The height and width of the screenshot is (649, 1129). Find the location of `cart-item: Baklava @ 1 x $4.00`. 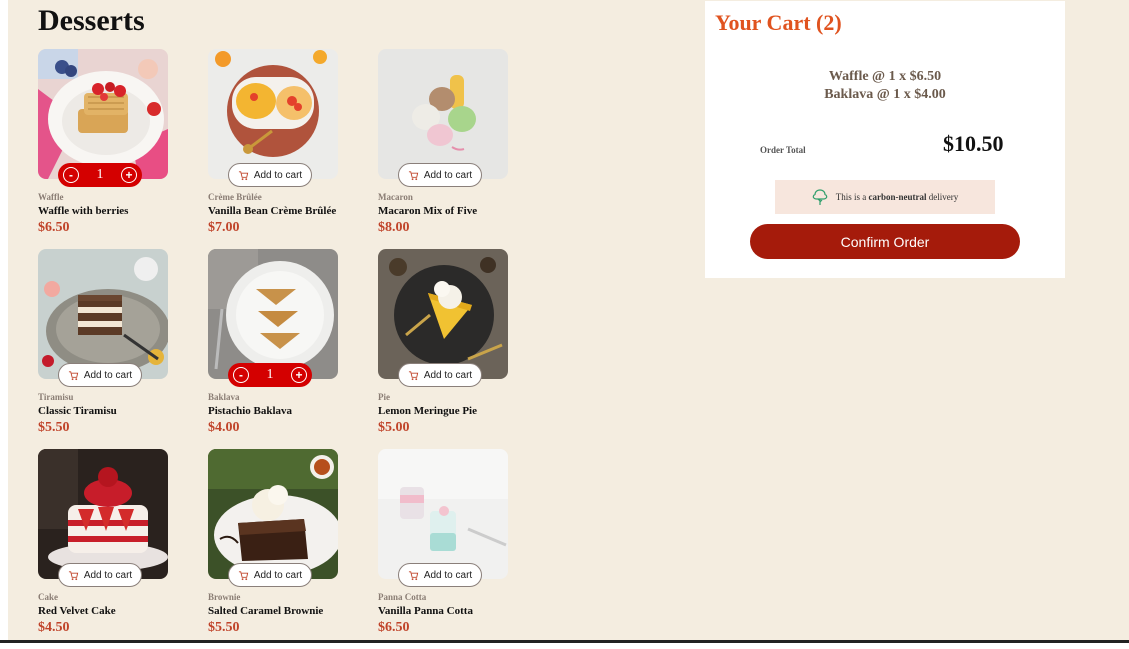

cart-item: Baklava @ 1 x $4.00 is located at coordinates (885, 94).